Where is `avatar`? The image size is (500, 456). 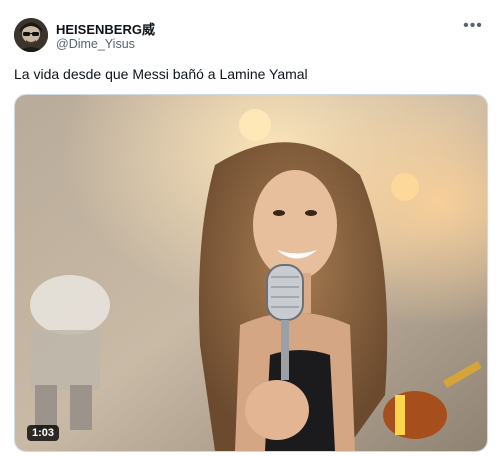 avatar is located at coordinates (31, 35).